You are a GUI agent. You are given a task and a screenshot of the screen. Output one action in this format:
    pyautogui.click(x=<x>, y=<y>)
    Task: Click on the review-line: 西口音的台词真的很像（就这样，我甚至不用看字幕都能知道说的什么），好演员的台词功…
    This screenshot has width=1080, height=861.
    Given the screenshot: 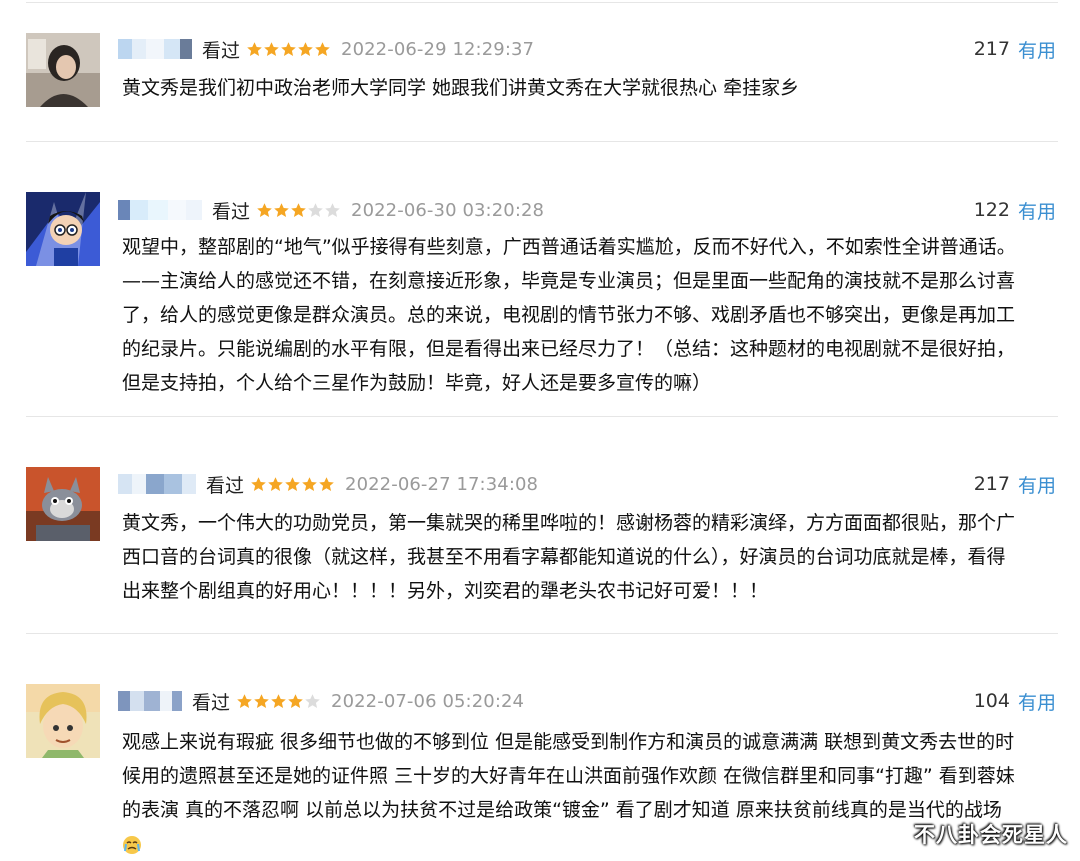 What is the action you would take?
    pyautogui.click(x=564, y=557)
    